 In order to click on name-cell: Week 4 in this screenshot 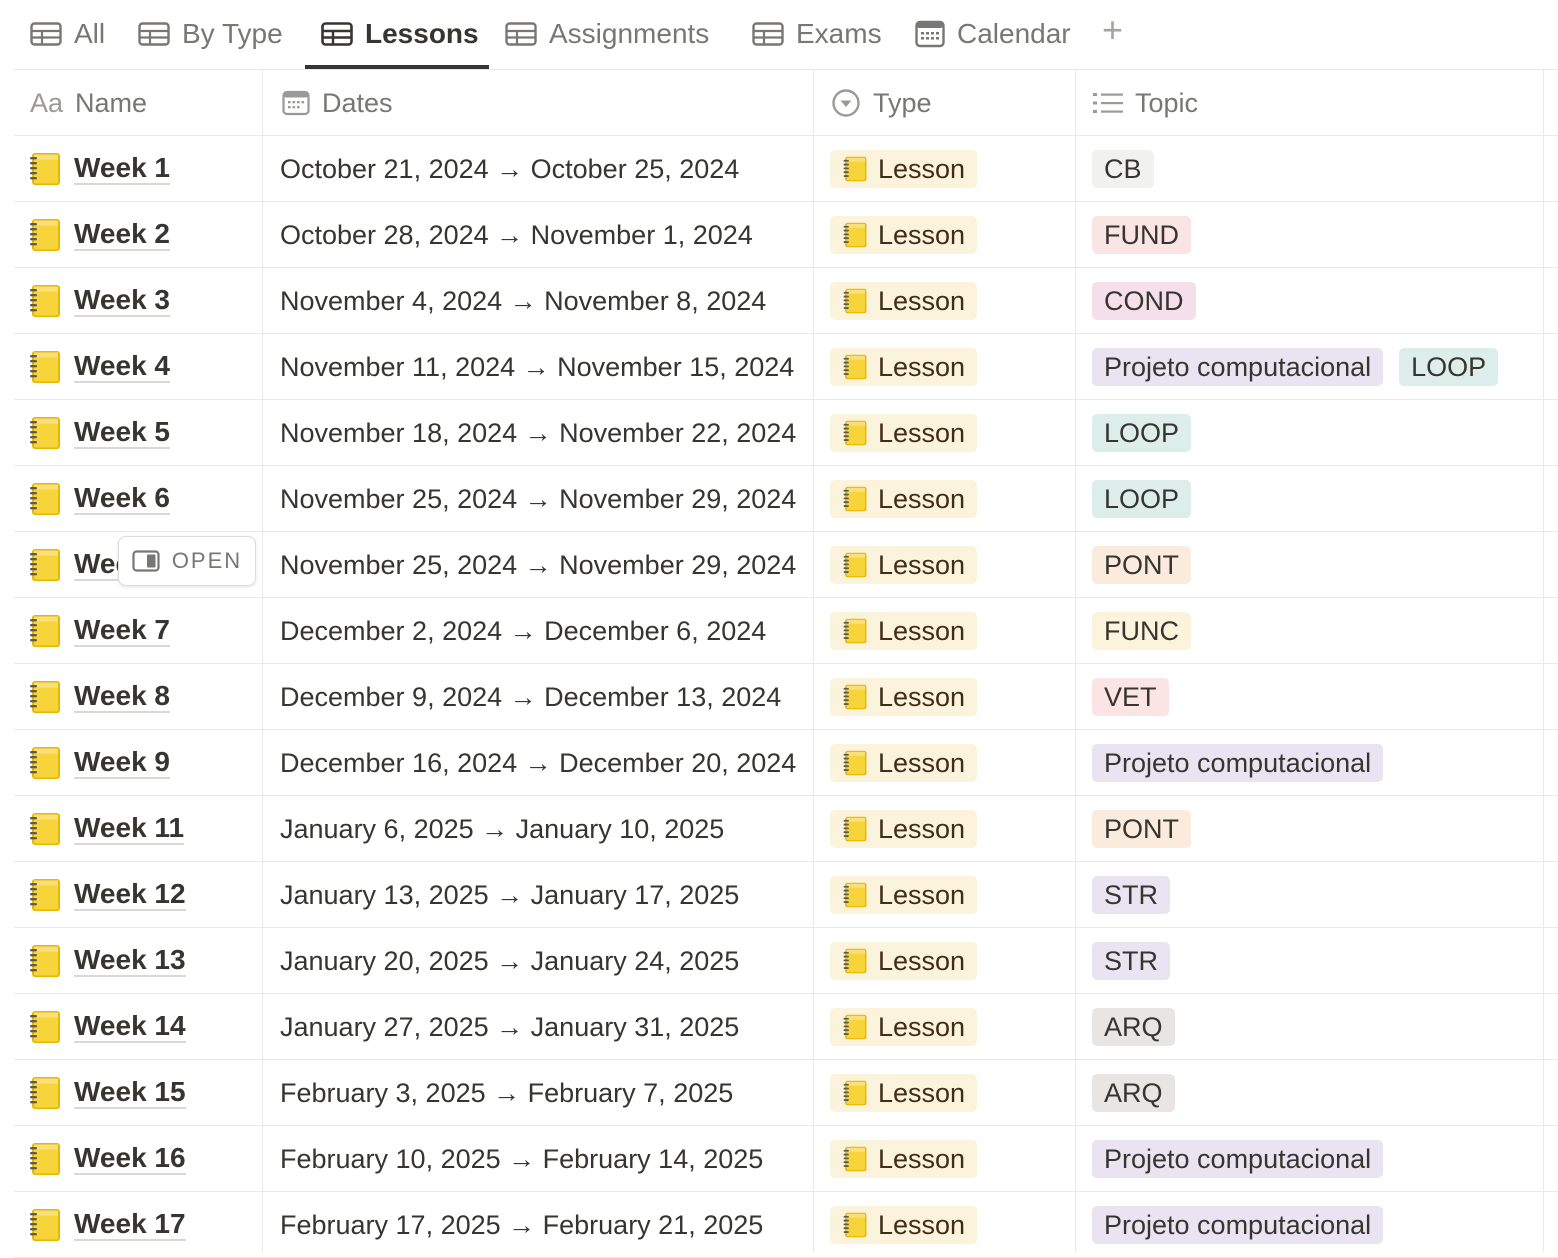, I will do `click(144, 367)`.